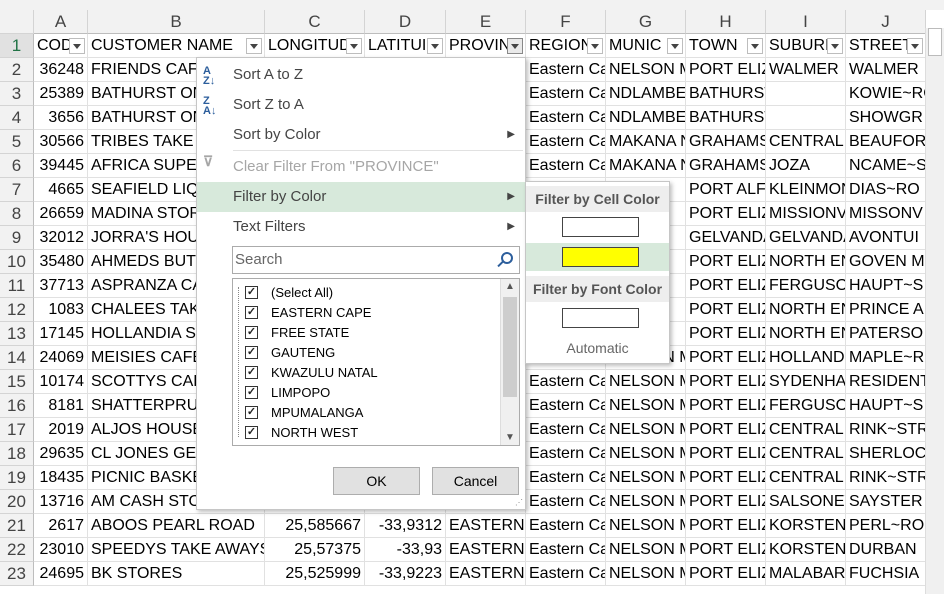  What do you see at coordinates (806, 574) in the screenshot?
I see `table-cell: MALABAR` at bounding box center [806, 574].